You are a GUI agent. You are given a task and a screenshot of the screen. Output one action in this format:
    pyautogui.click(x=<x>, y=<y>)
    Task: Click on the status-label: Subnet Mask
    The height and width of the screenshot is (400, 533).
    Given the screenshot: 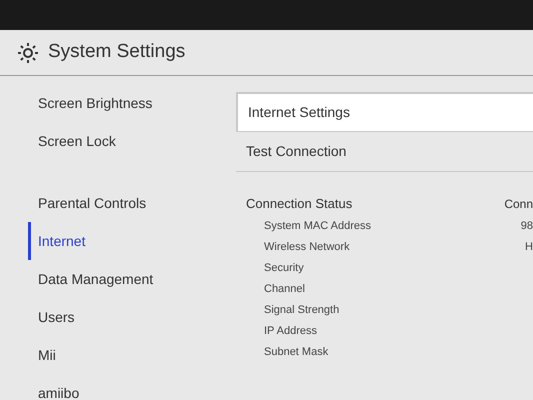 What is the action you would take?
    pyautogui.click(x=296, y=352)
    